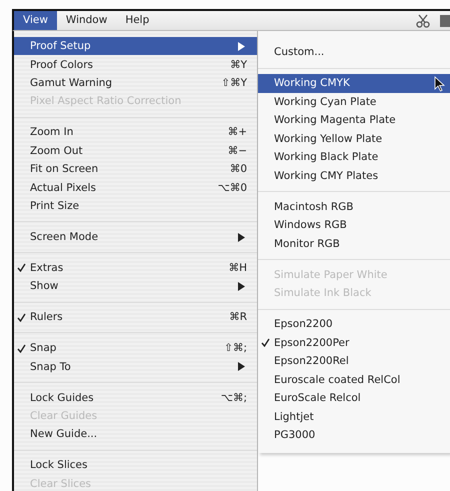 This screenshot has width=450, height=491. Describe the element at coordinates (354, 343) in the screenshot. I see `menu-item: Epson2200Per` at that location.